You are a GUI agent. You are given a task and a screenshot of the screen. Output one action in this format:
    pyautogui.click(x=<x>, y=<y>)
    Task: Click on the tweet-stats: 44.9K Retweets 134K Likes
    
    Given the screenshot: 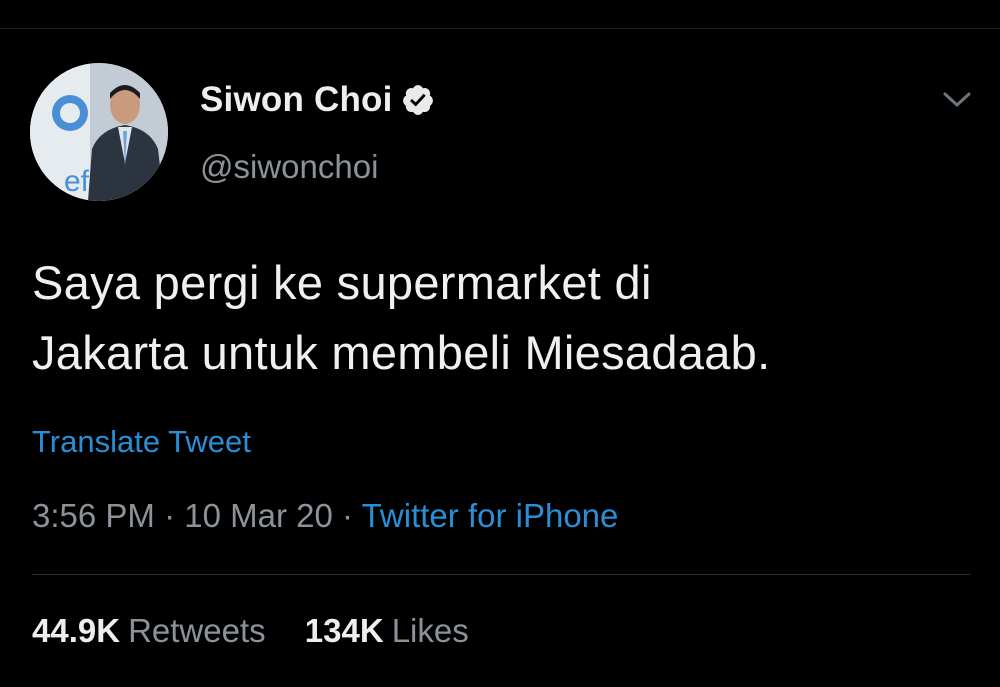 What is the action you would take?
    pyautogui.click(x=250, y=631)
    